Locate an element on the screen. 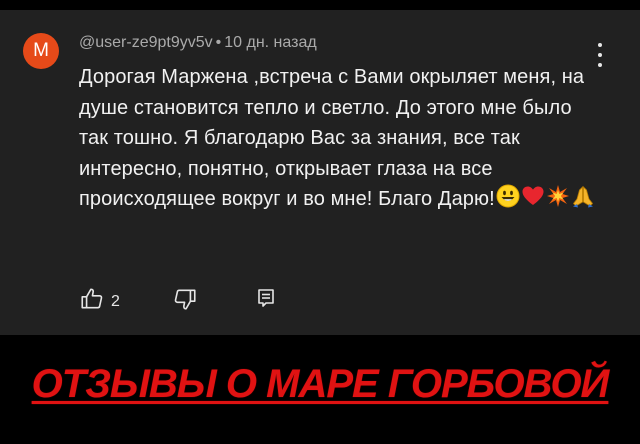  collision-emoji is located at coordinates (558, 201).